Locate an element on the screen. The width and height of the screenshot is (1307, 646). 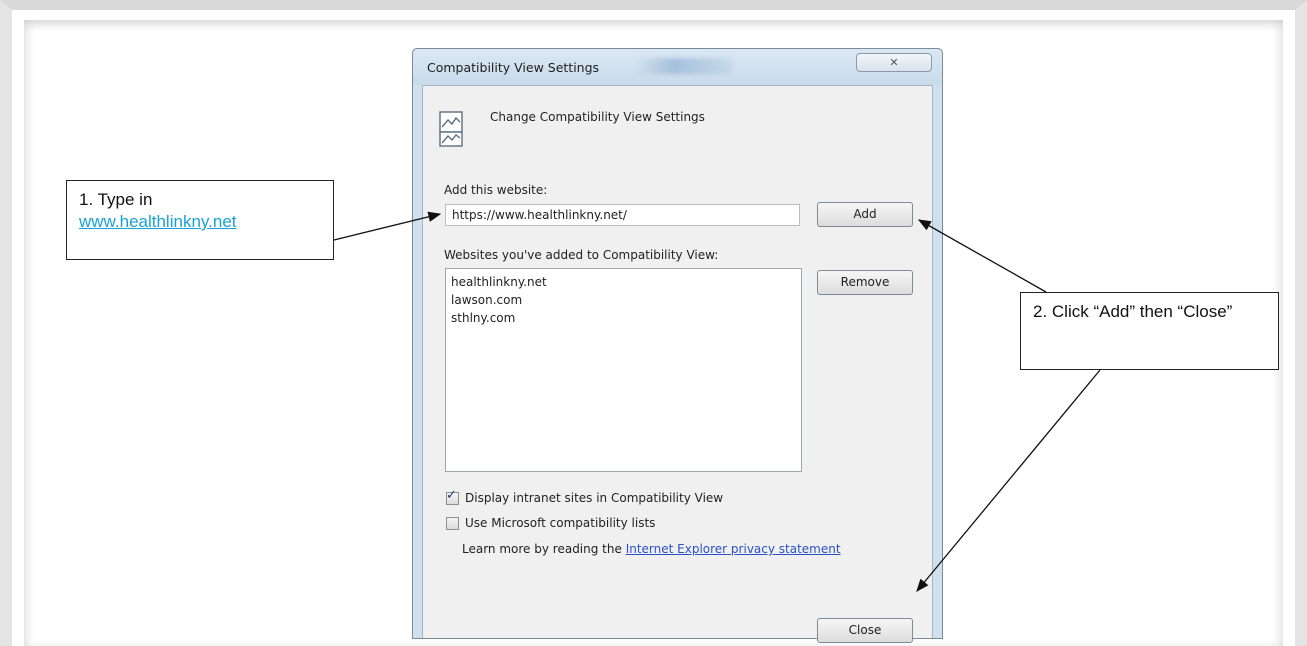
step-2-text: 2. Click “Add” then “Close” is located at coordinates (1133, 311).